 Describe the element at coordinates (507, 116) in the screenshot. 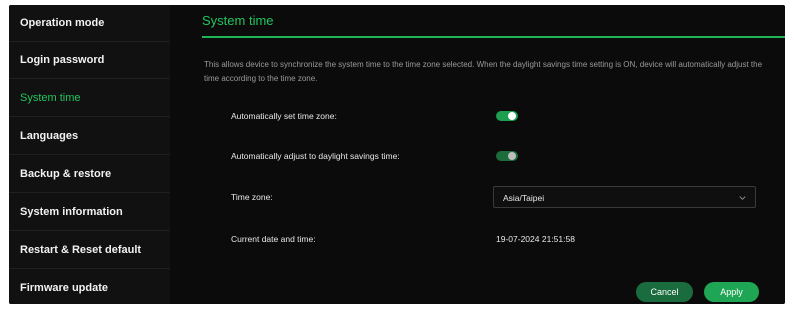

I see `auto-timezone-toggle` at that location.